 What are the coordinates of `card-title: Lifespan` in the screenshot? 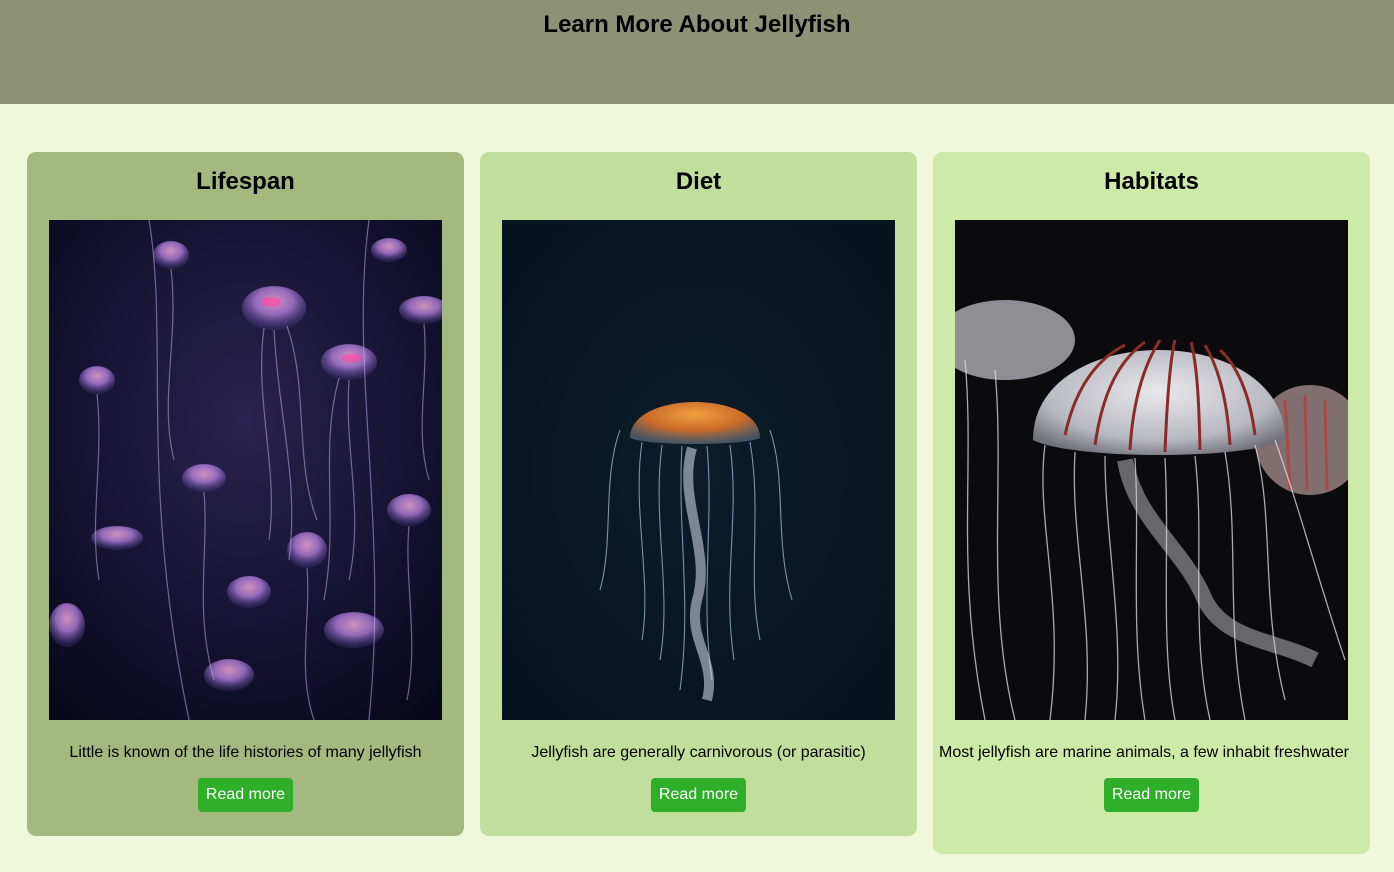 It's located at (245, 181).